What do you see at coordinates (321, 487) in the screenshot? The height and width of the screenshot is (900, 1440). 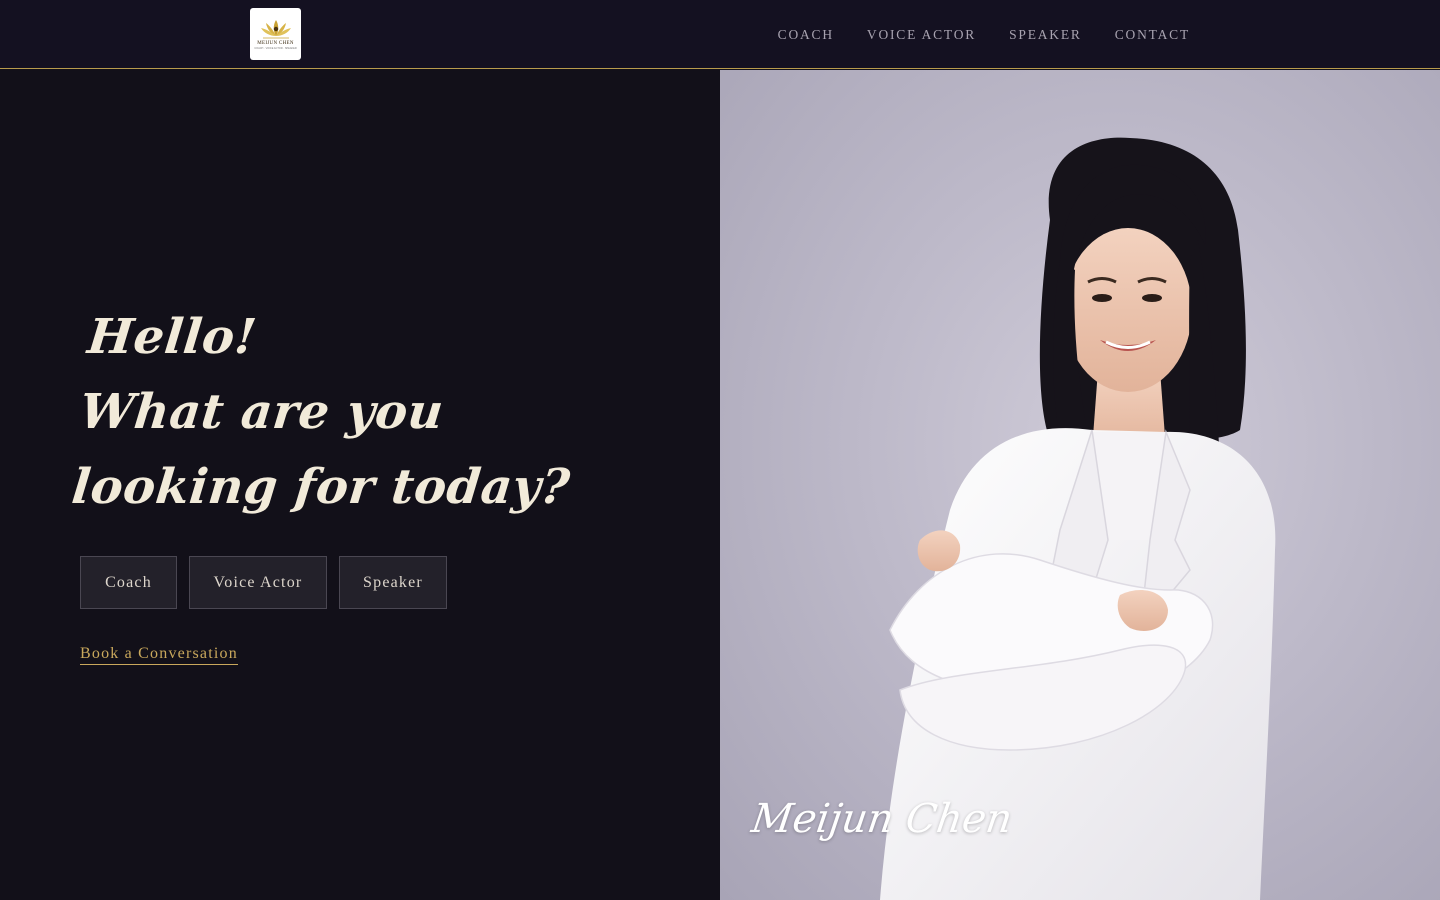 I see `headline-line-3: looking for today?` at bounding box center [321, 487].